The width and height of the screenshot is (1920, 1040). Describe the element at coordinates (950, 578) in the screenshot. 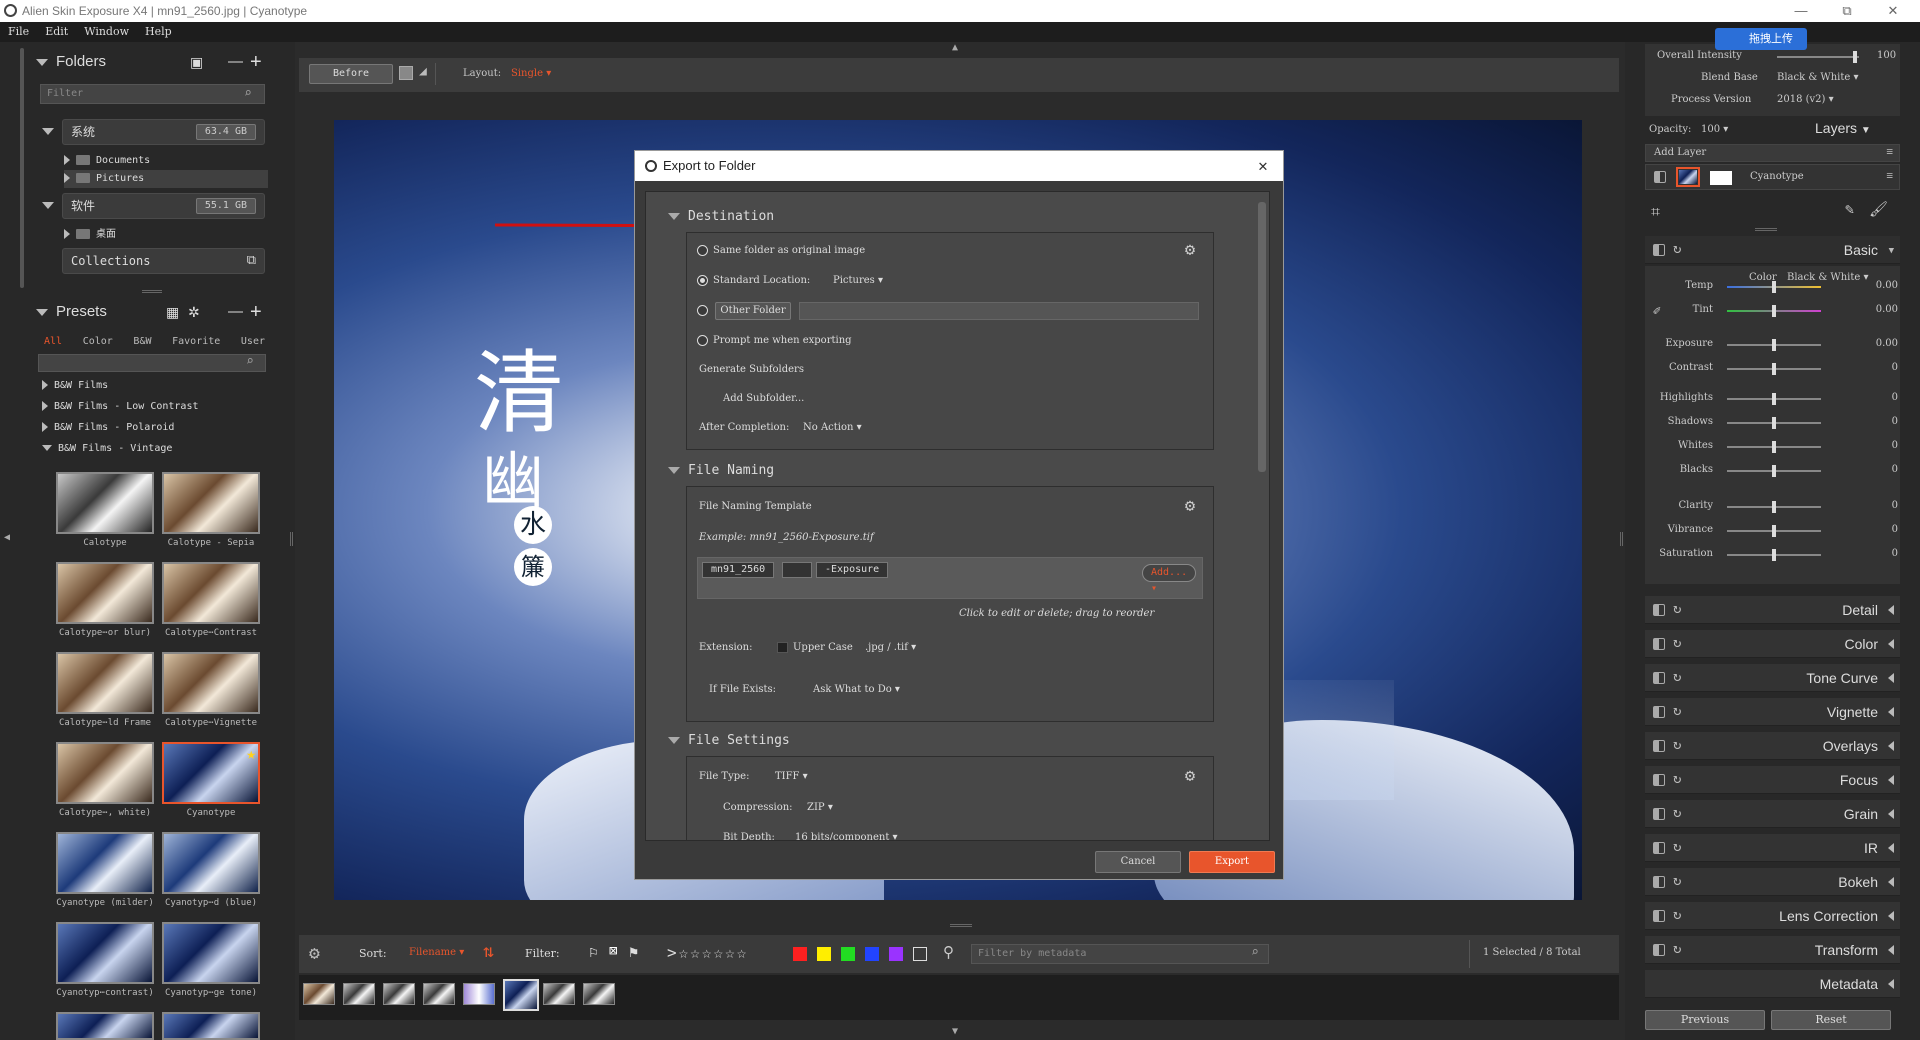

I see `naming-token-area: mn91_2560 -Exposure Add... ▾` at that location.